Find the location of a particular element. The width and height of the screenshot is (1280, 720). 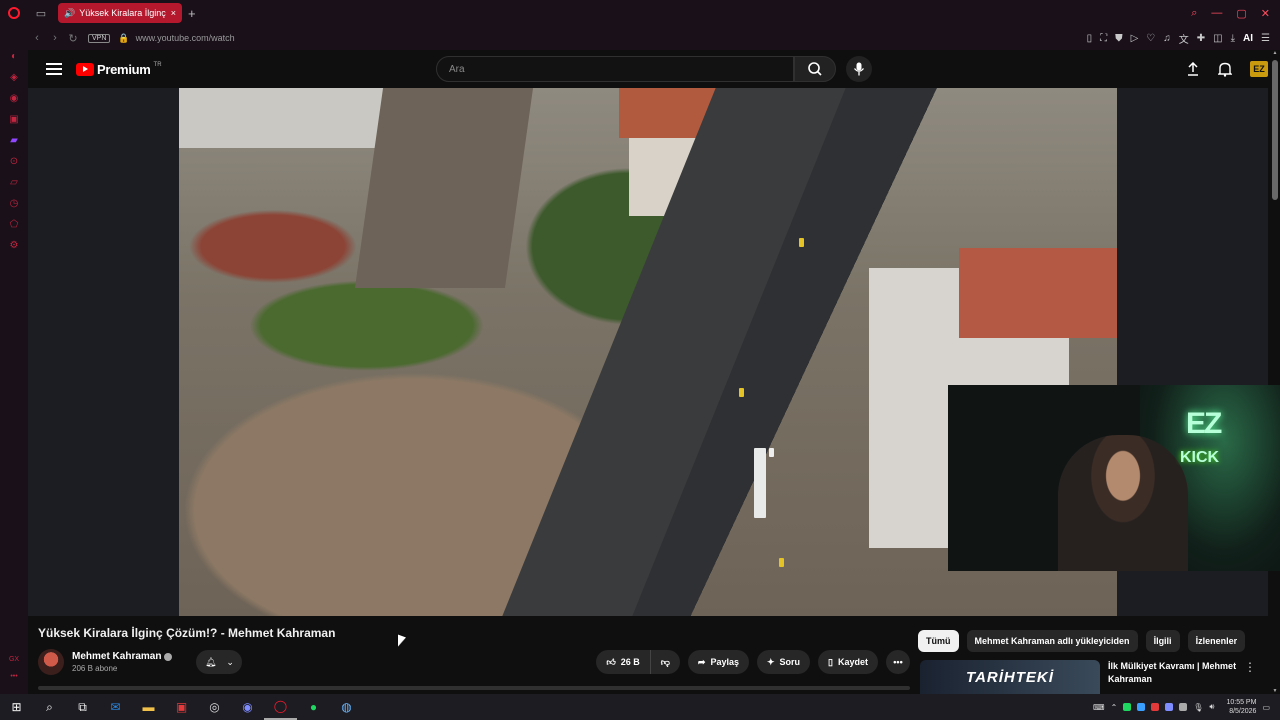

more-actions-button: ••• is located at coordinates (898, 662).